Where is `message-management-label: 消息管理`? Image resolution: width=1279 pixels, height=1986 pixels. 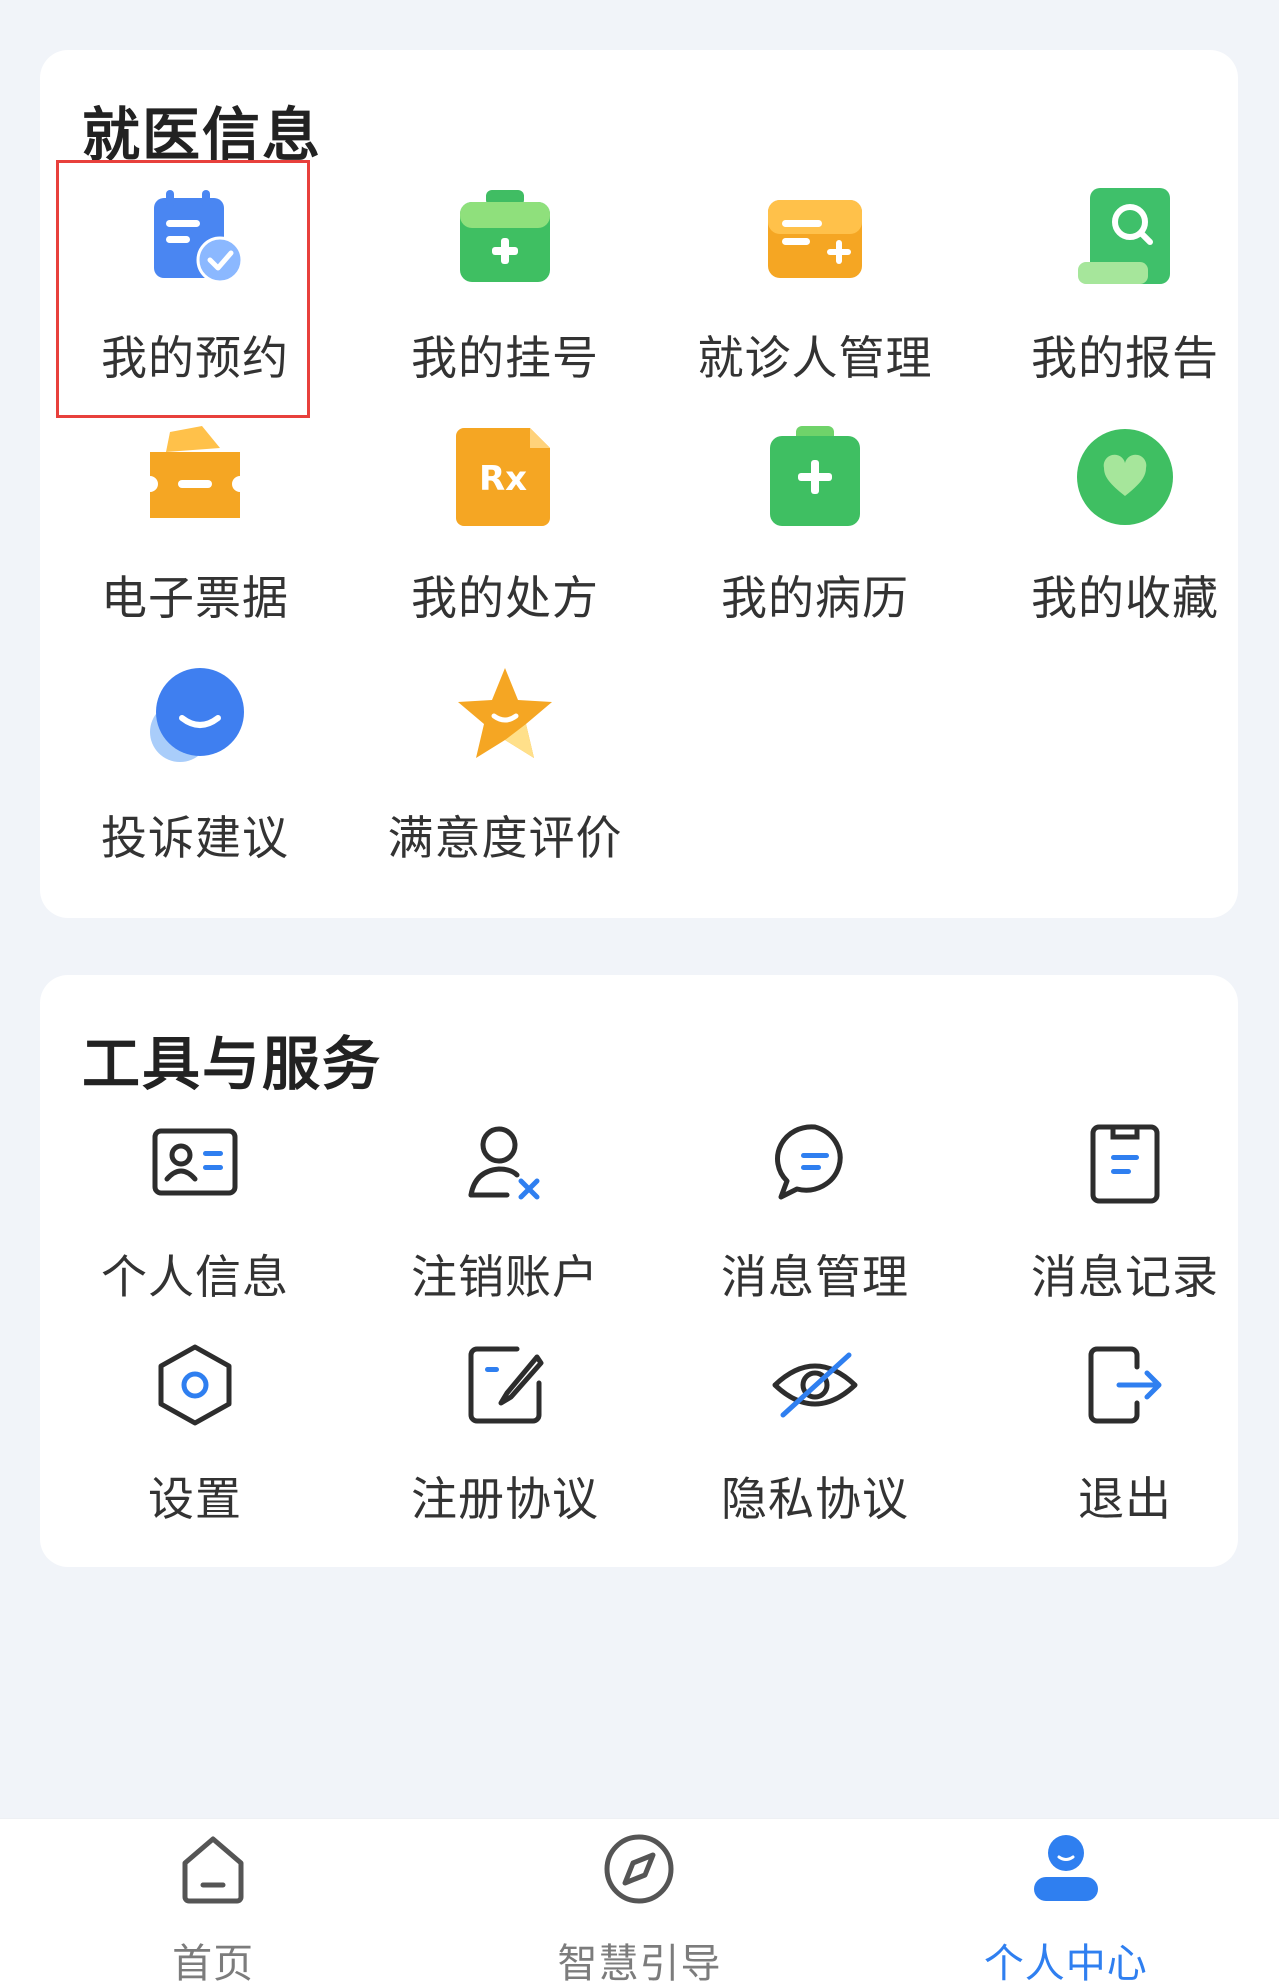
message-management-label: 消息管理 is located at coordinates (815, 1277).